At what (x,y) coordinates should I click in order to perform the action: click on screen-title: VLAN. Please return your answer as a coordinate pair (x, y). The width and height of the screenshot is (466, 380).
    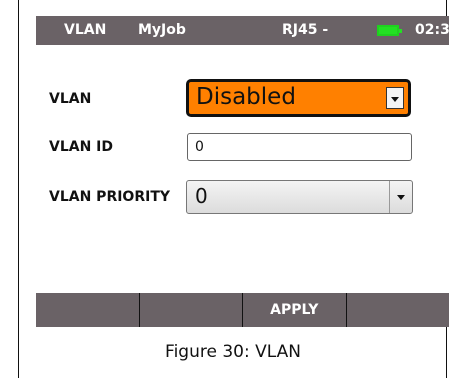
    Looking at the image, I should click on (85, 30).